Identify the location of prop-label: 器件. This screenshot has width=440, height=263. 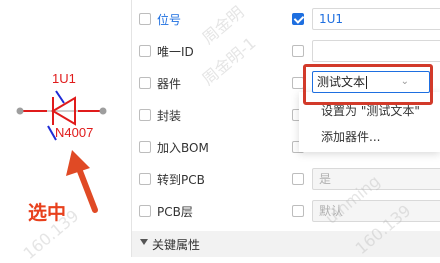
(169, 84).